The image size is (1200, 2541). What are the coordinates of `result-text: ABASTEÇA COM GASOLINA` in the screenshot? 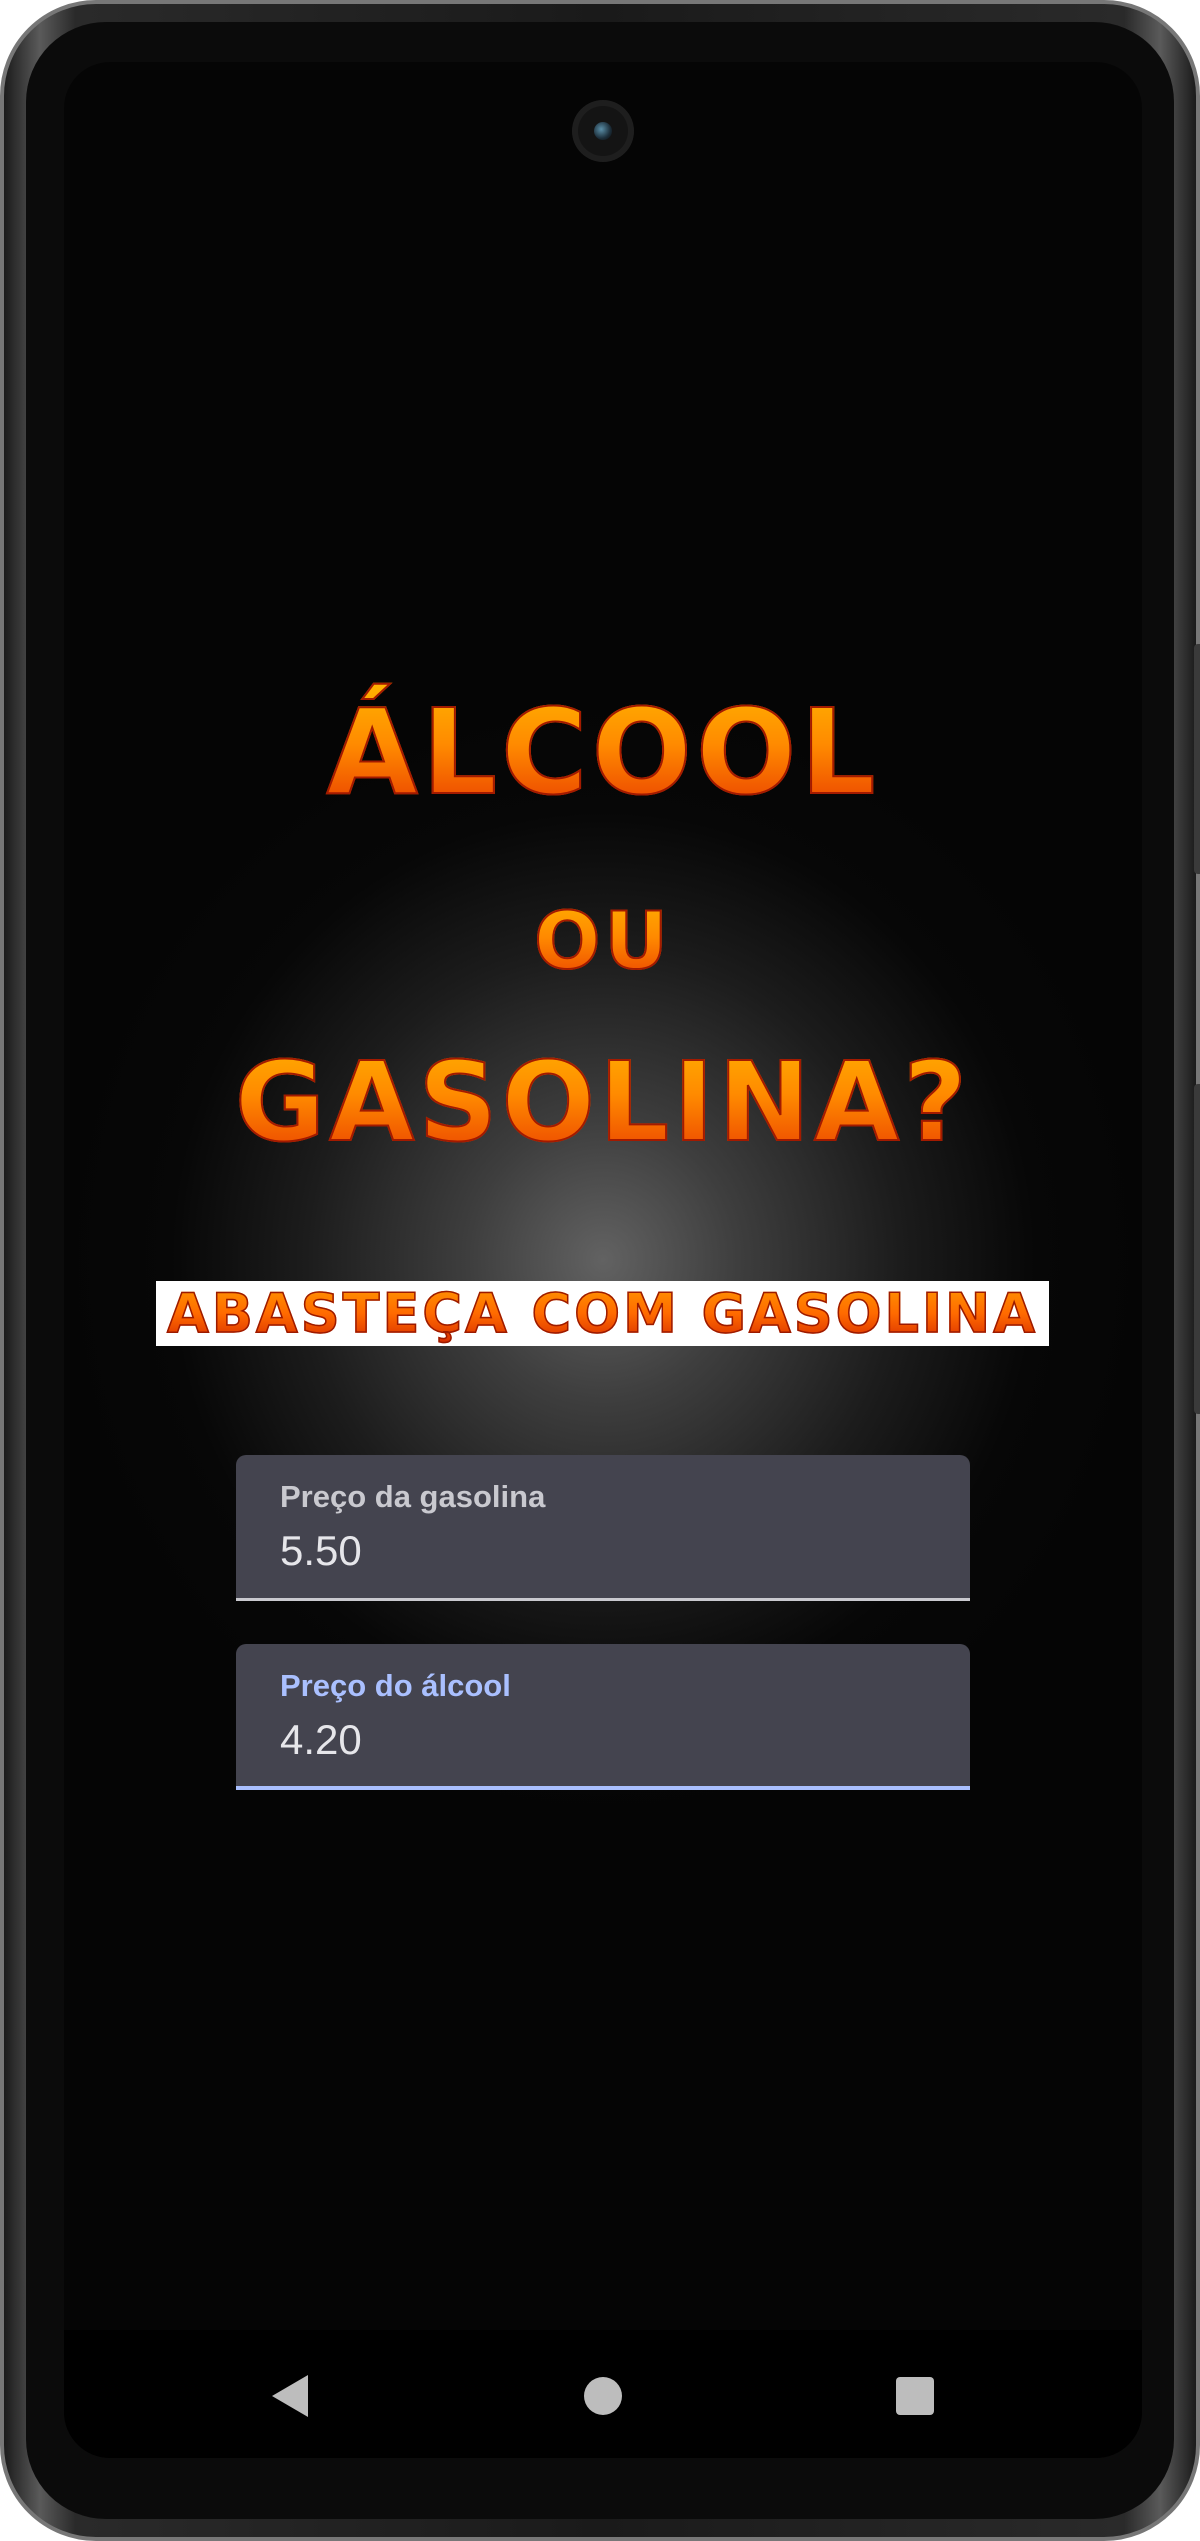 It's located at (602, 1313).